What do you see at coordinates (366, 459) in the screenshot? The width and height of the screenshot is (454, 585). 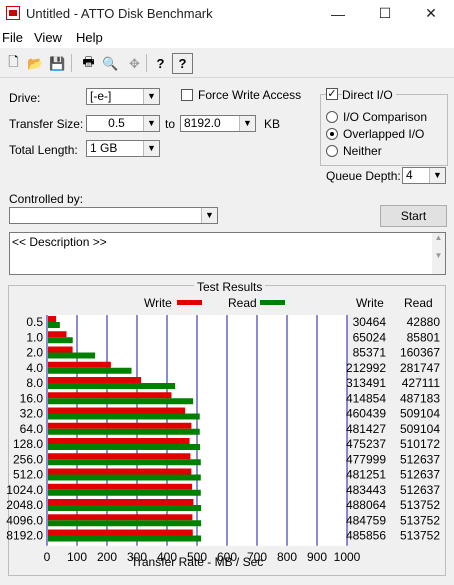 I see `write-value: 477999` at bounding box center [366, 459].